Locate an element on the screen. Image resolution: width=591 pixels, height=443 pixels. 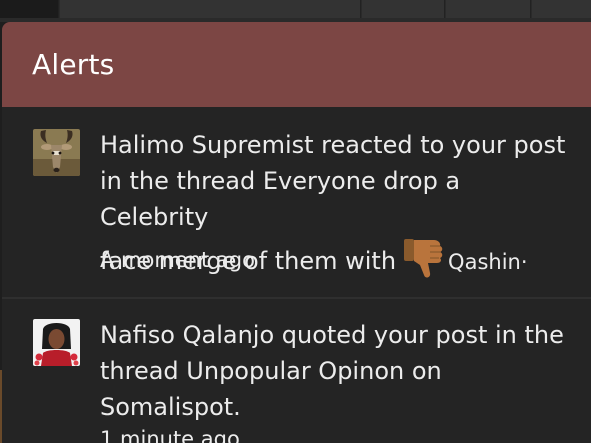
alert-timestamp: A moment ago is located at coordinates (177, 260).